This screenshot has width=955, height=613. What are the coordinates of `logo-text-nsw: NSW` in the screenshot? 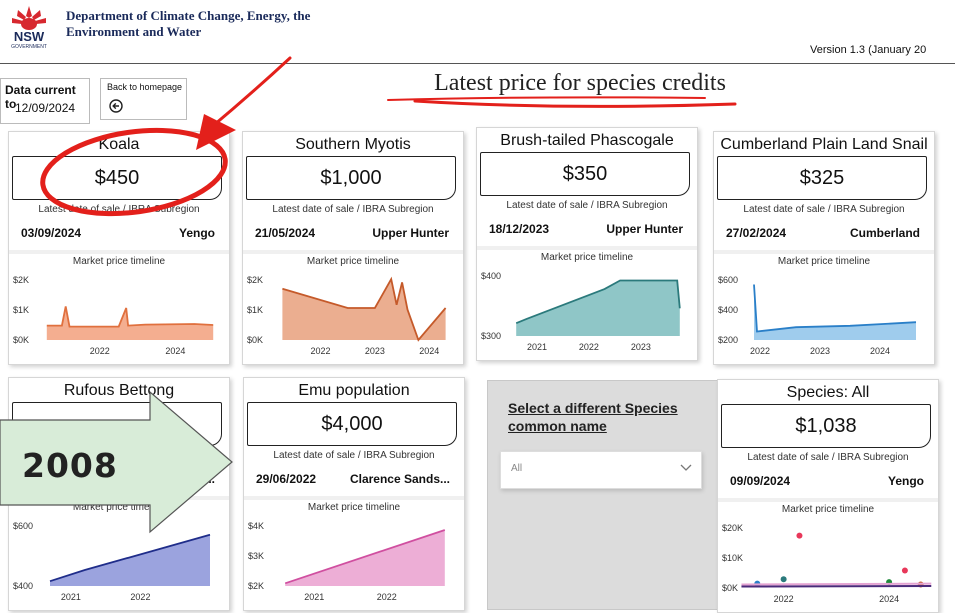 It's located at (29, 36).